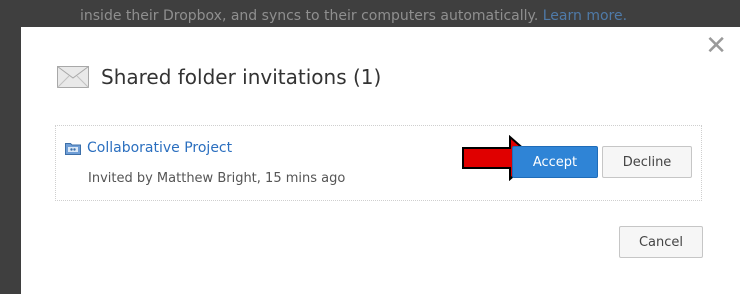 This screenshot has width=740, height=294. What do you see at coordinates (647, 162) in the screenshot?
I see `decline-button: Decline` at bounding box center [647, 162].